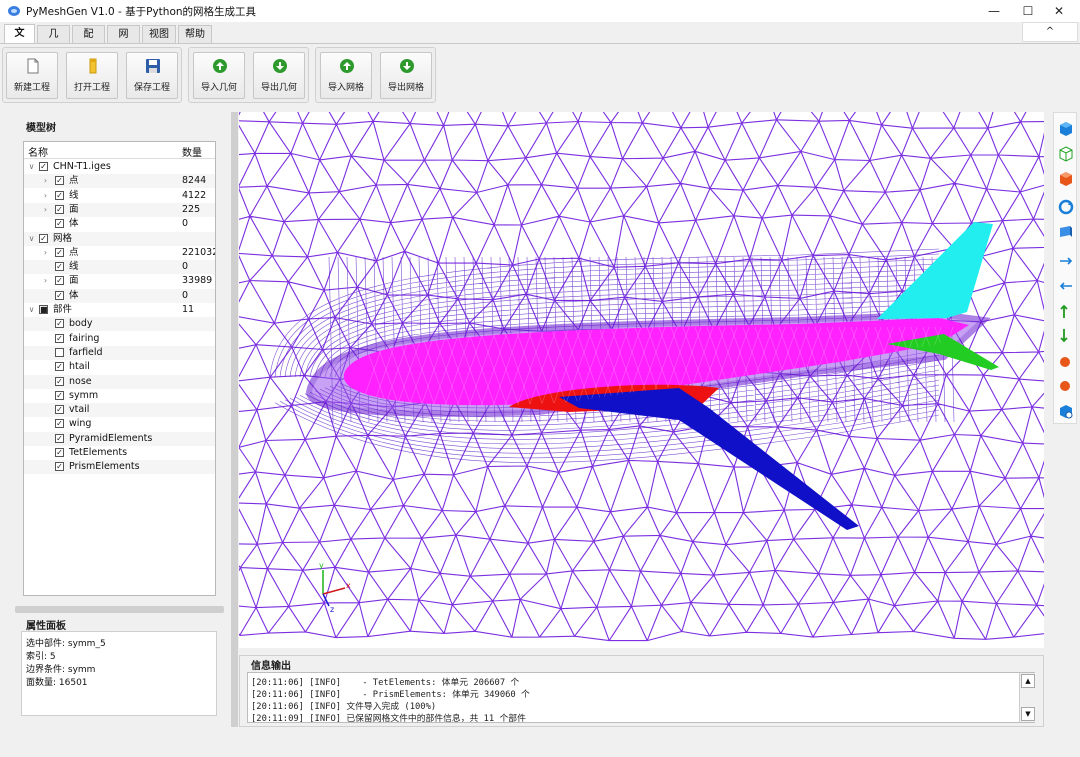 The image size is (1080, 757). What do you see at coordinates (88, 41) in the screenshot?
I see `tab-config: 配置` at bounding box center [88, 41].